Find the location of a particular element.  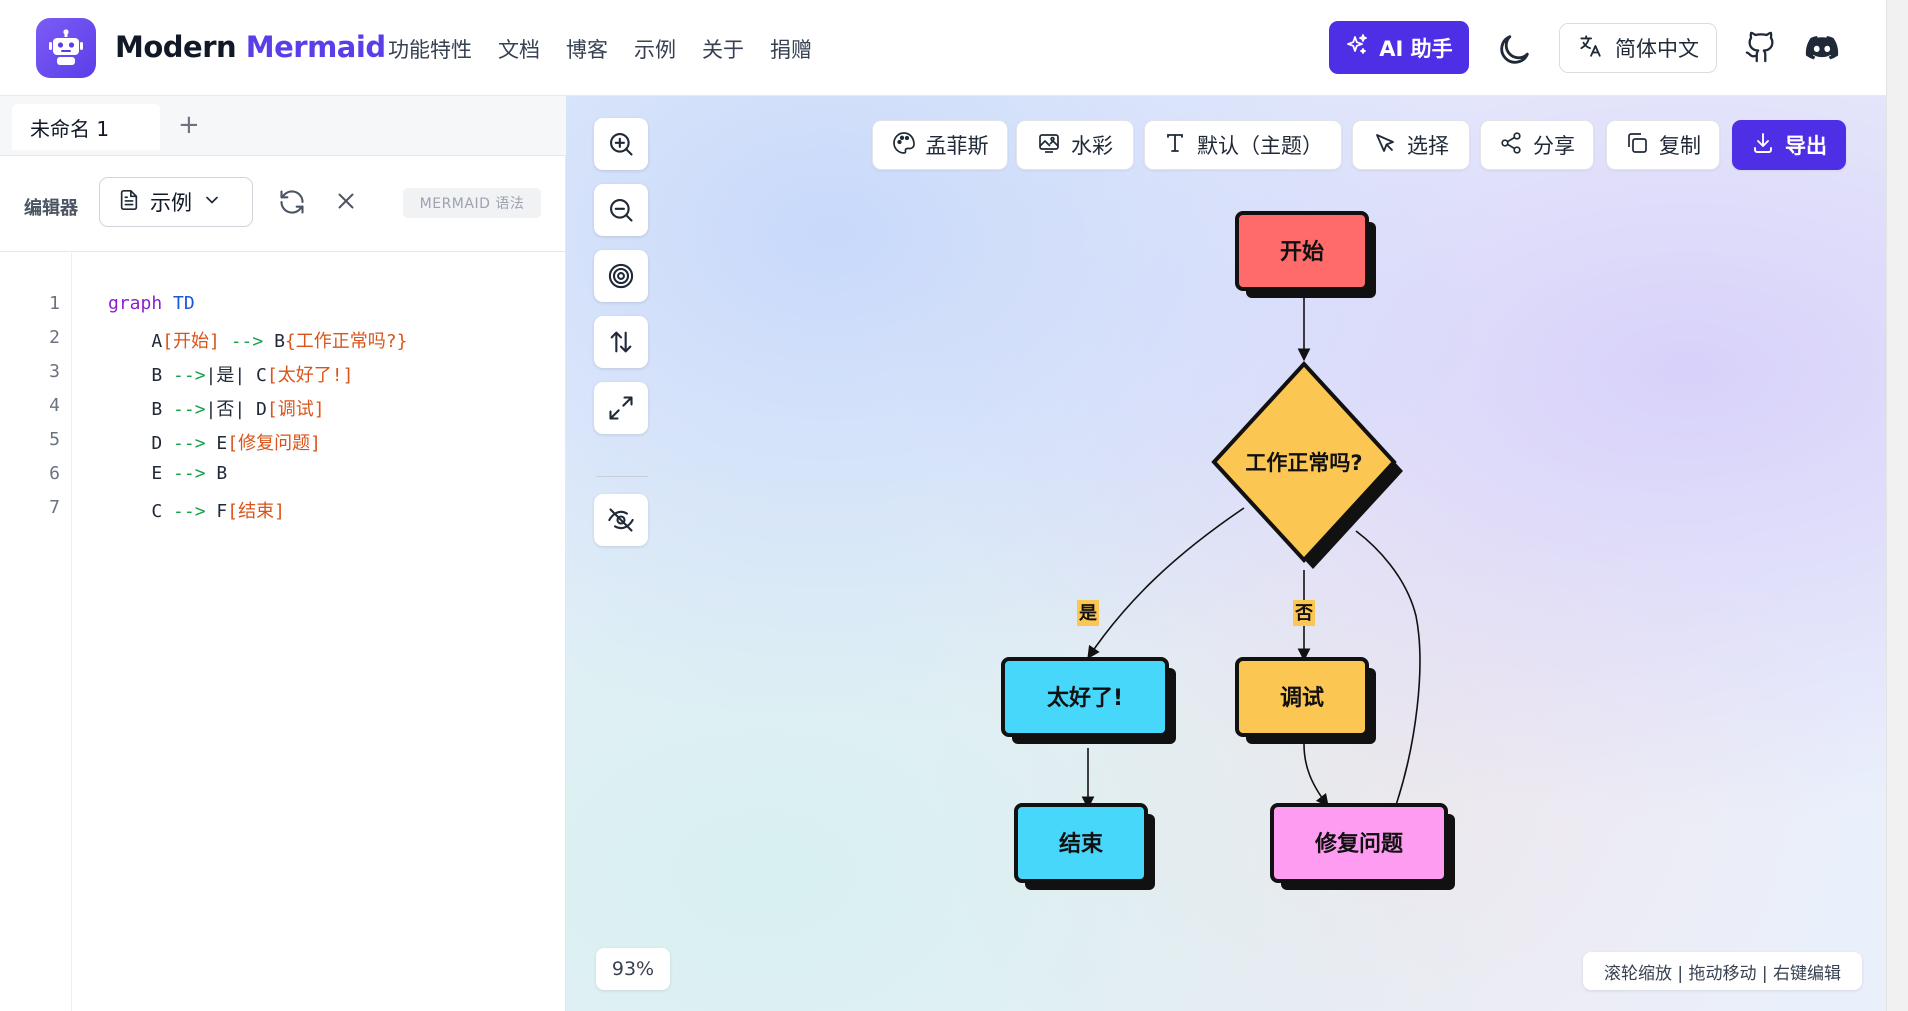

code-line: B -->|否| D[调试] is located at coordinates (216, 408).